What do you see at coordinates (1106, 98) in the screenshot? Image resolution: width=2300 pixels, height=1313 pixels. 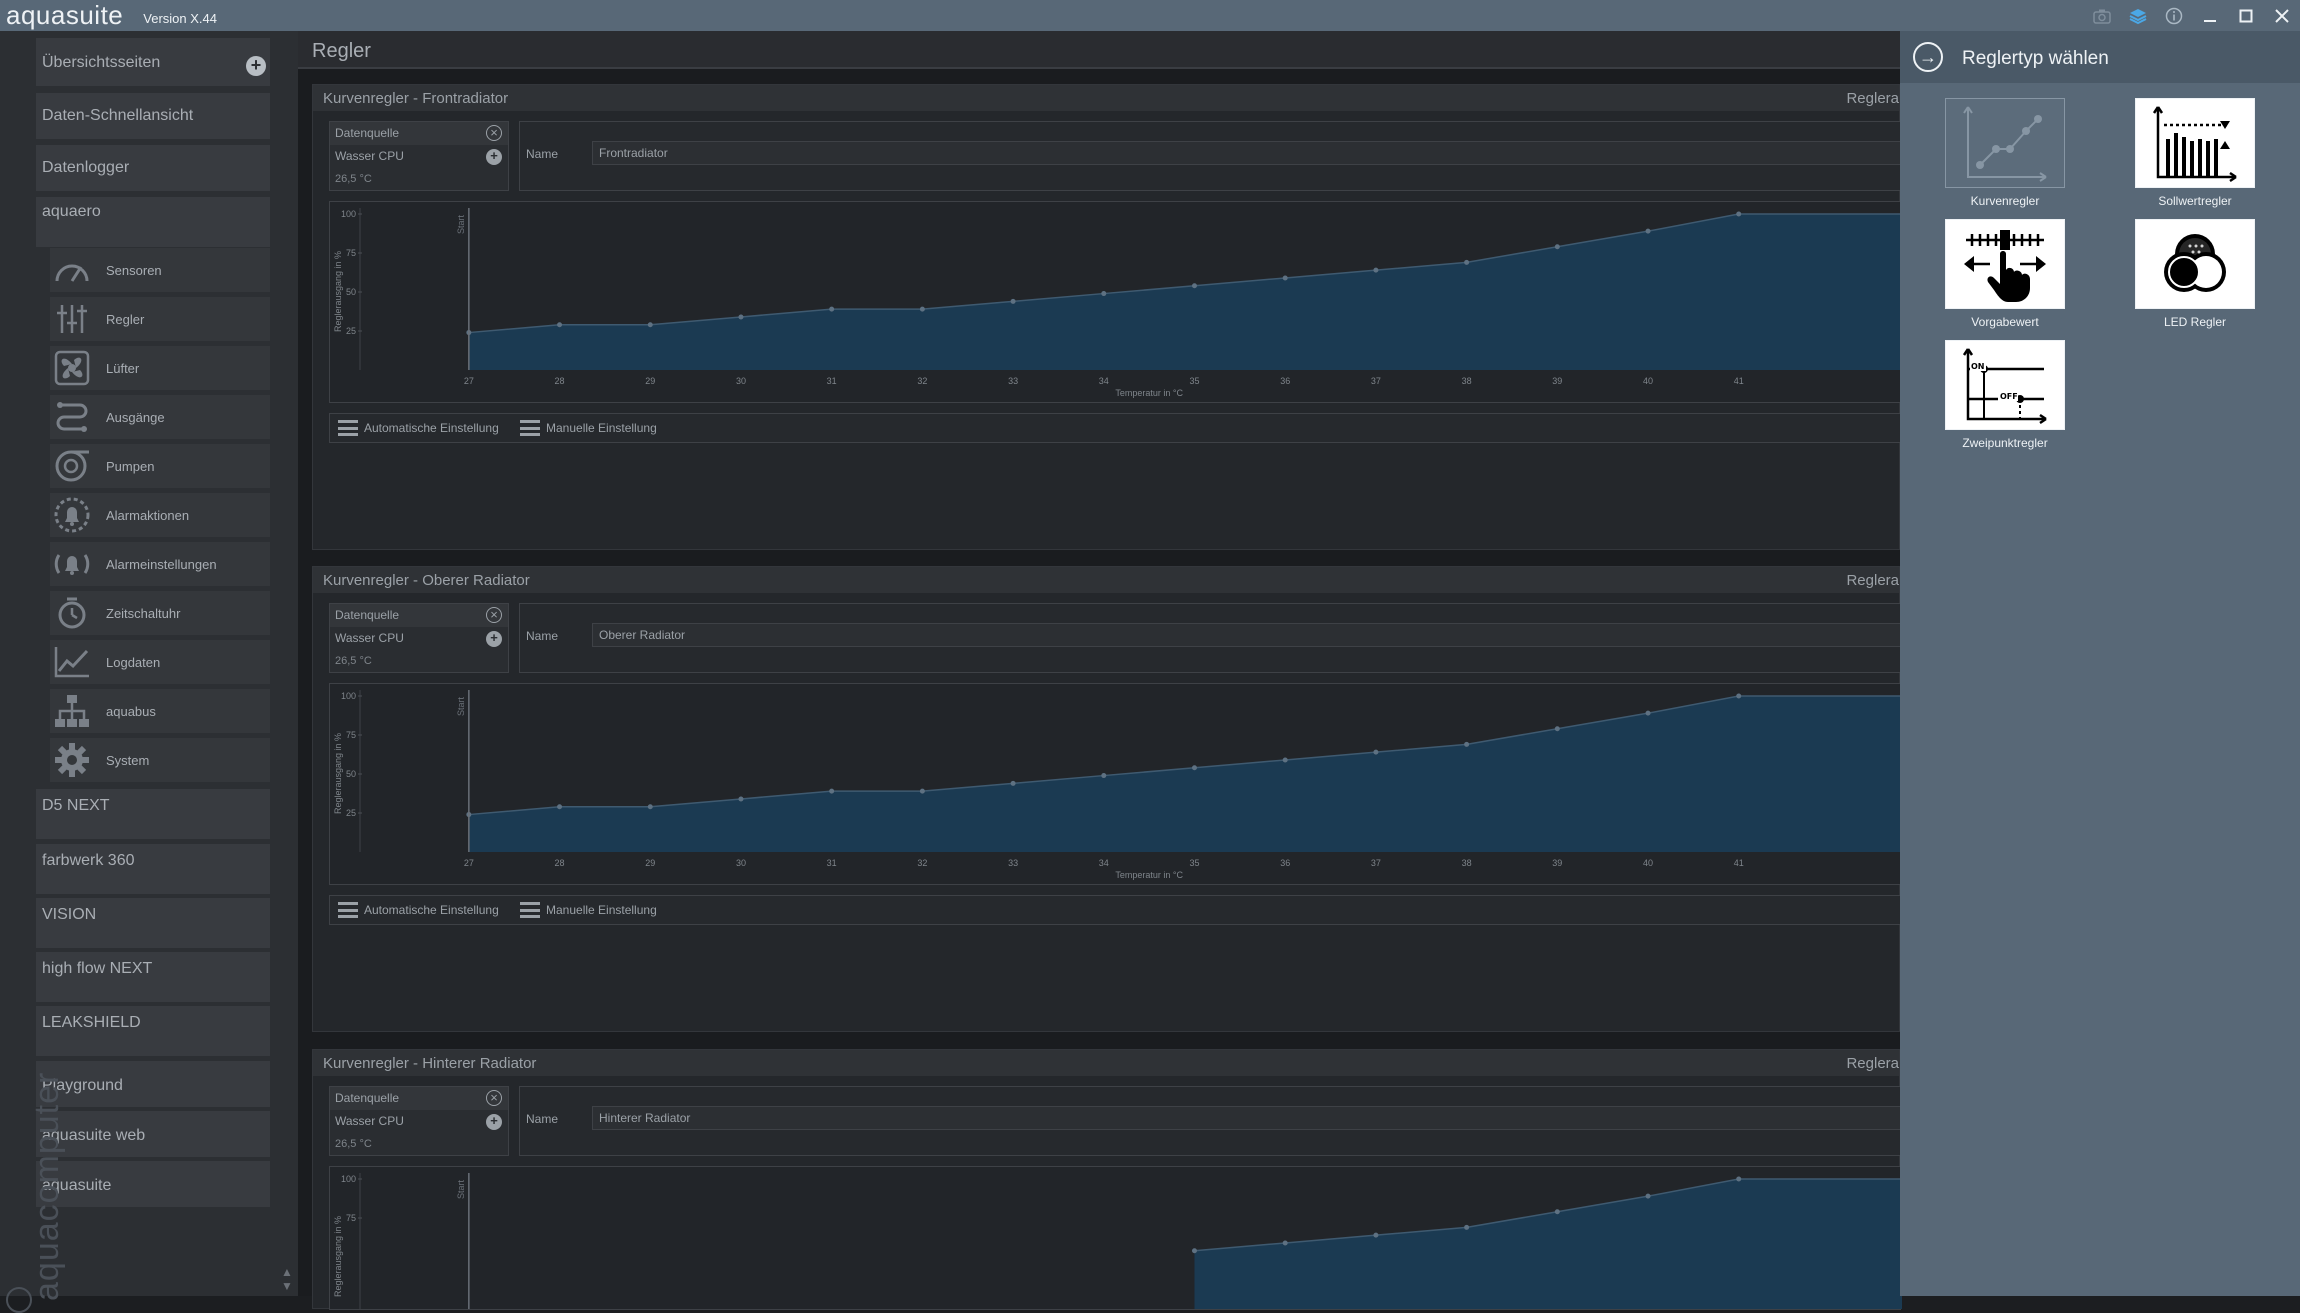 I see `panel-header: Kurvenregler - Frontradiator Reglera` at bounding box center [1106, 98].